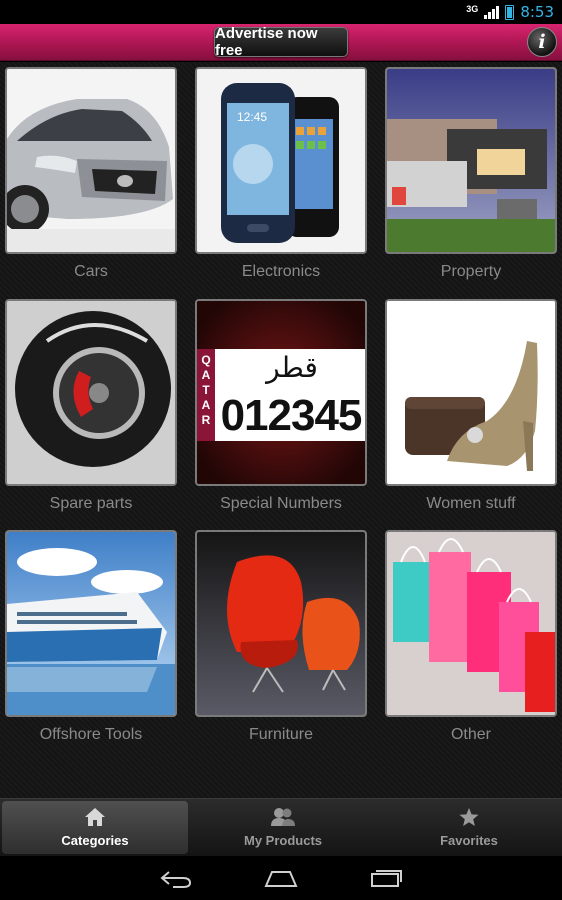  Describe the element at coordinates (537, 12) in the screenshot. I see `clock: 8:53` at that location.